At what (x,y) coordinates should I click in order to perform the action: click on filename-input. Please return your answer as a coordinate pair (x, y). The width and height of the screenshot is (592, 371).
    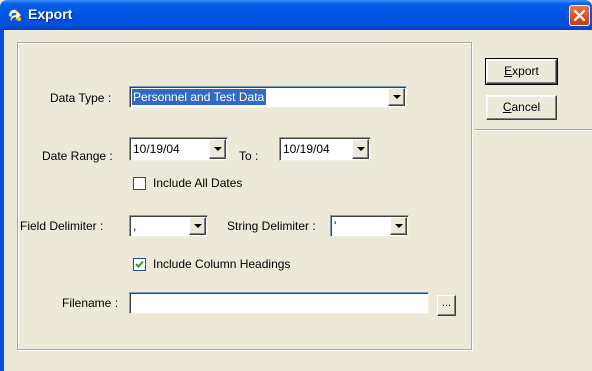
    Looking at the image, I should click on (279, 303).